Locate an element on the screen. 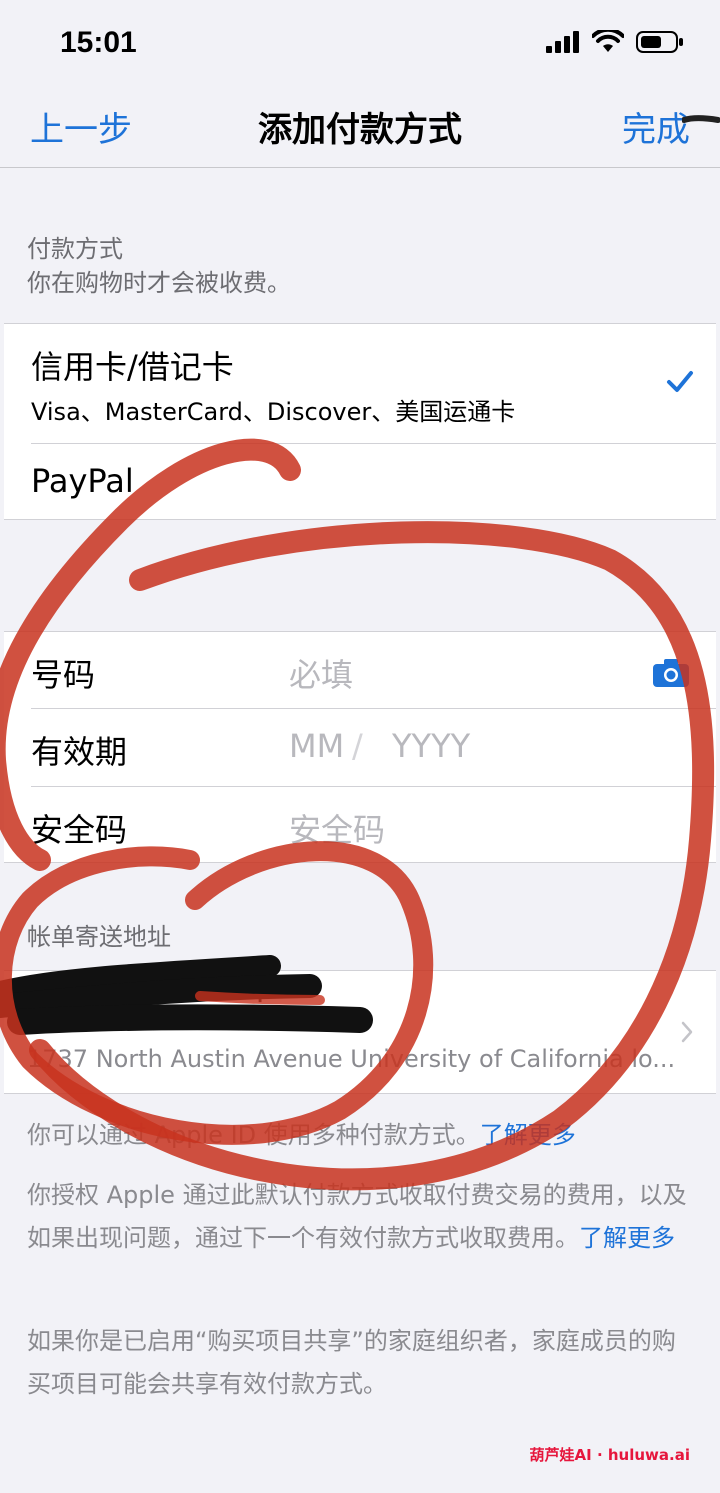  status-icons is located at coordinates (615, 42).